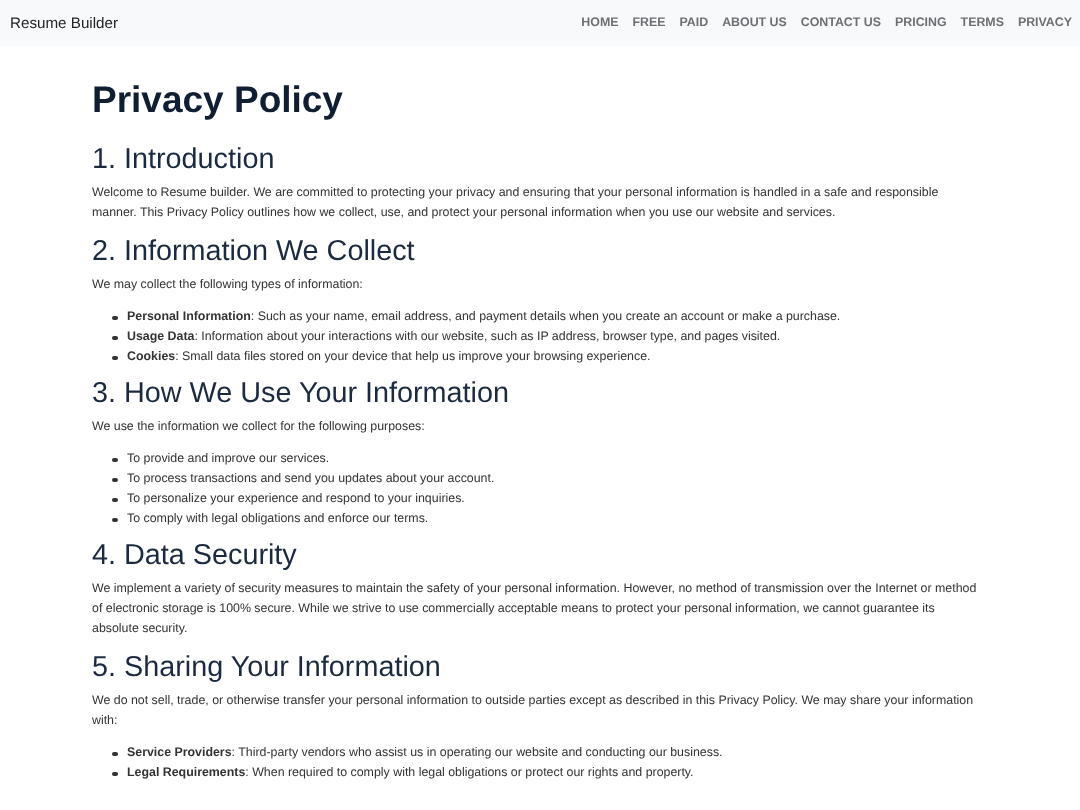  I want to click on section-heading: 2. Information We Collect, so click(254, 253).